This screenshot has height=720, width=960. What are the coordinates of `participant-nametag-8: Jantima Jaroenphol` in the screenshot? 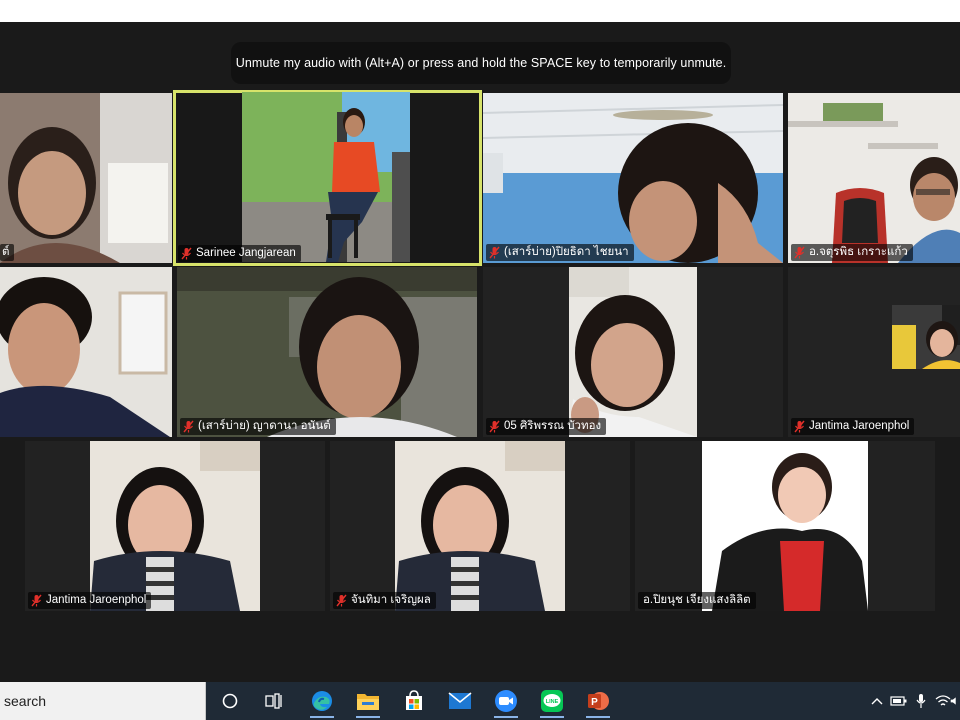 It's located at (853, 426).